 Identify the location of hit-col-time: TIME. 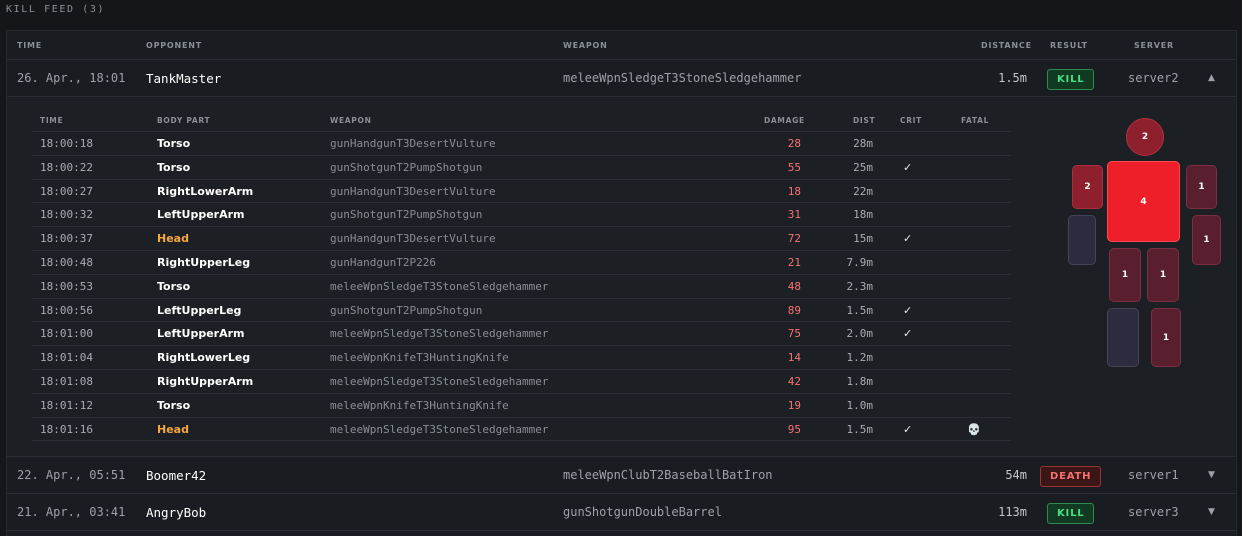
(52, 120).